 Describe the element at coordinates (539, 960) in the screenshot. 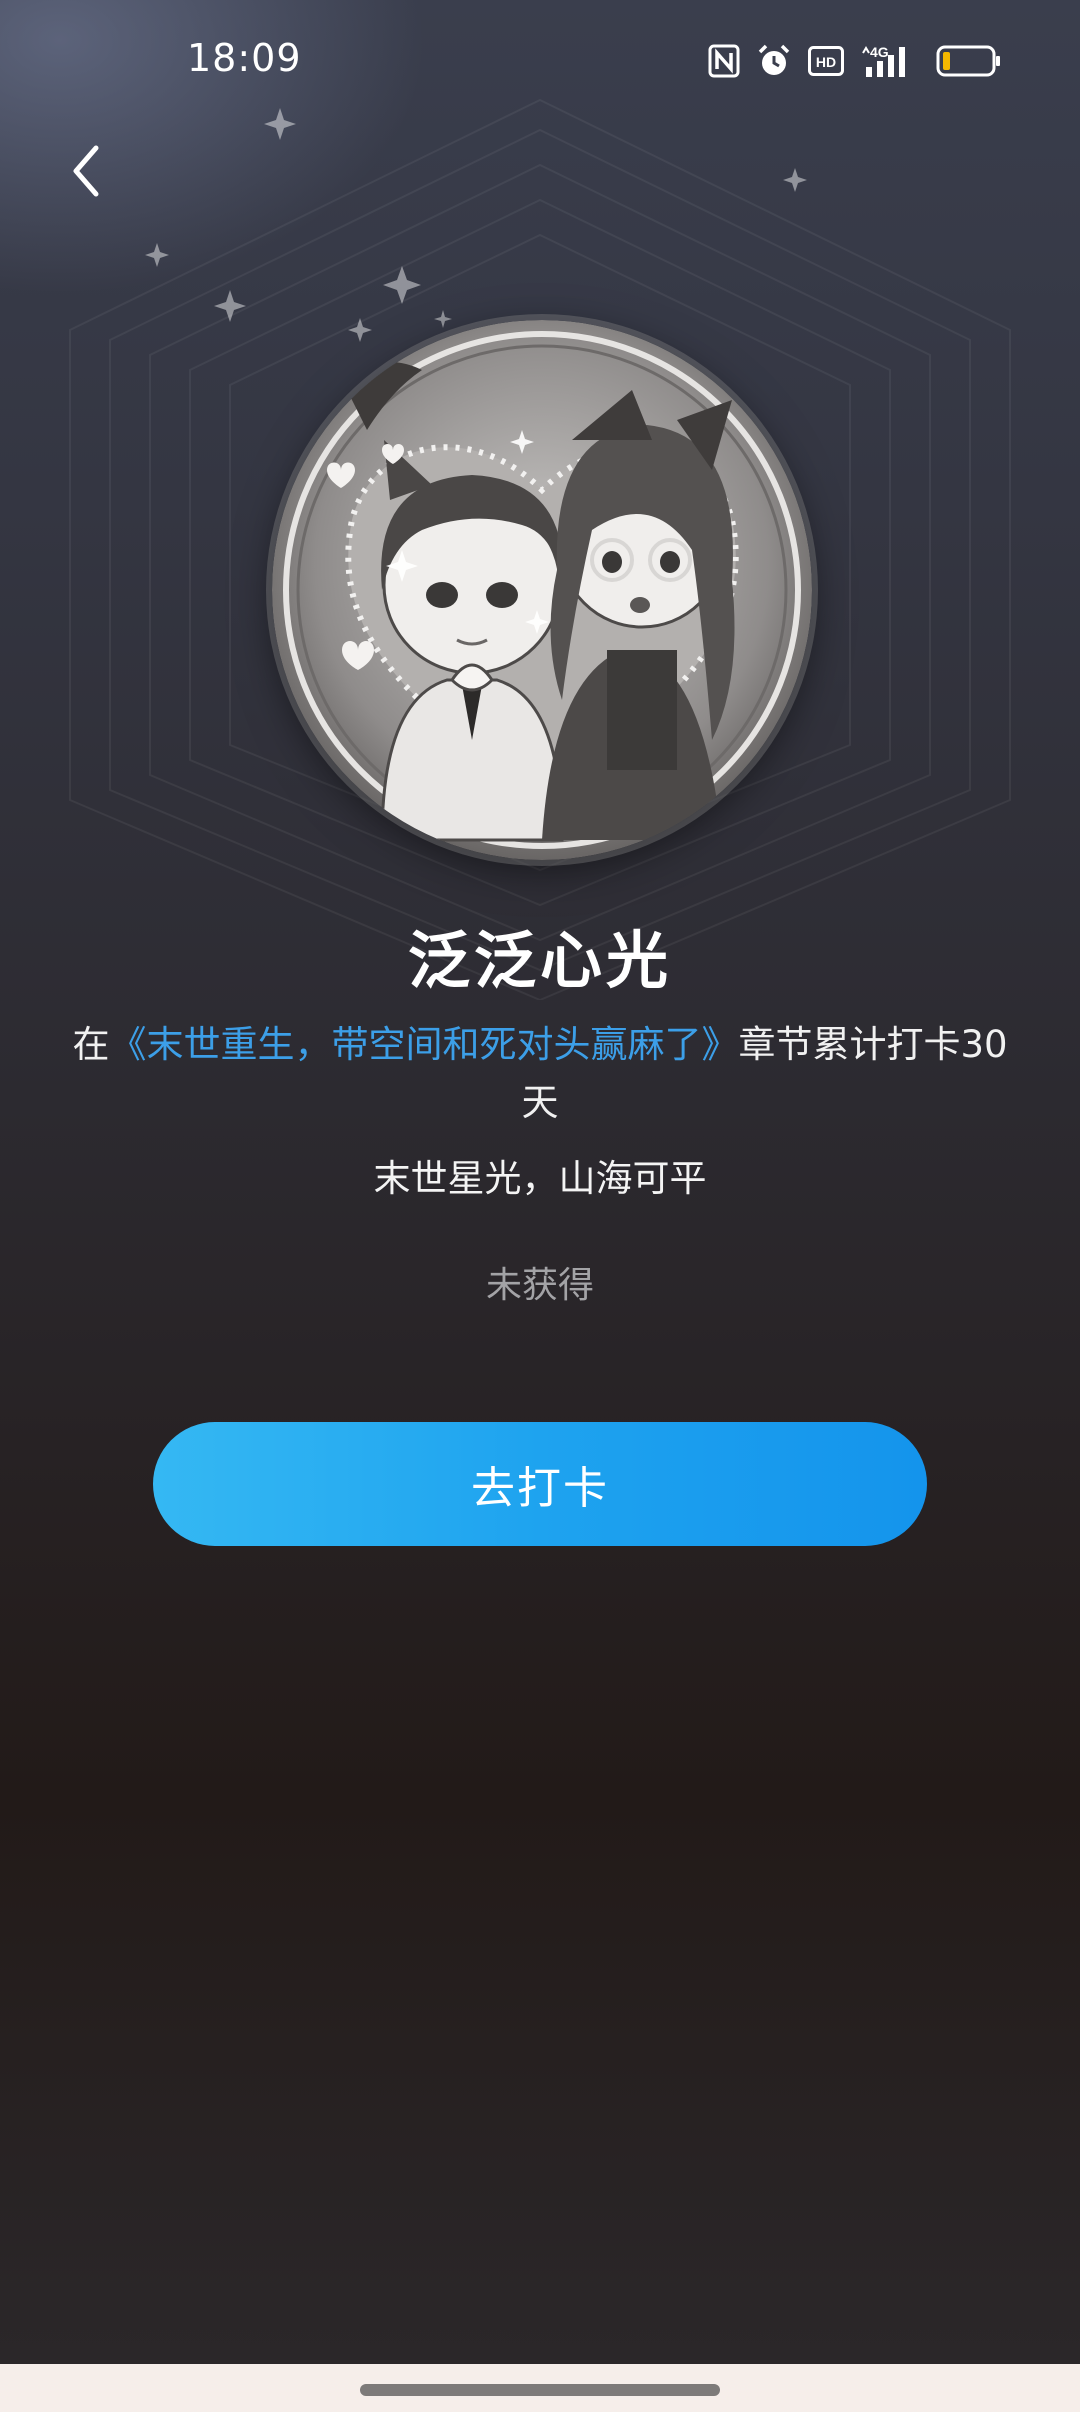

I see `medal-title: 泛泛心光` at that location.